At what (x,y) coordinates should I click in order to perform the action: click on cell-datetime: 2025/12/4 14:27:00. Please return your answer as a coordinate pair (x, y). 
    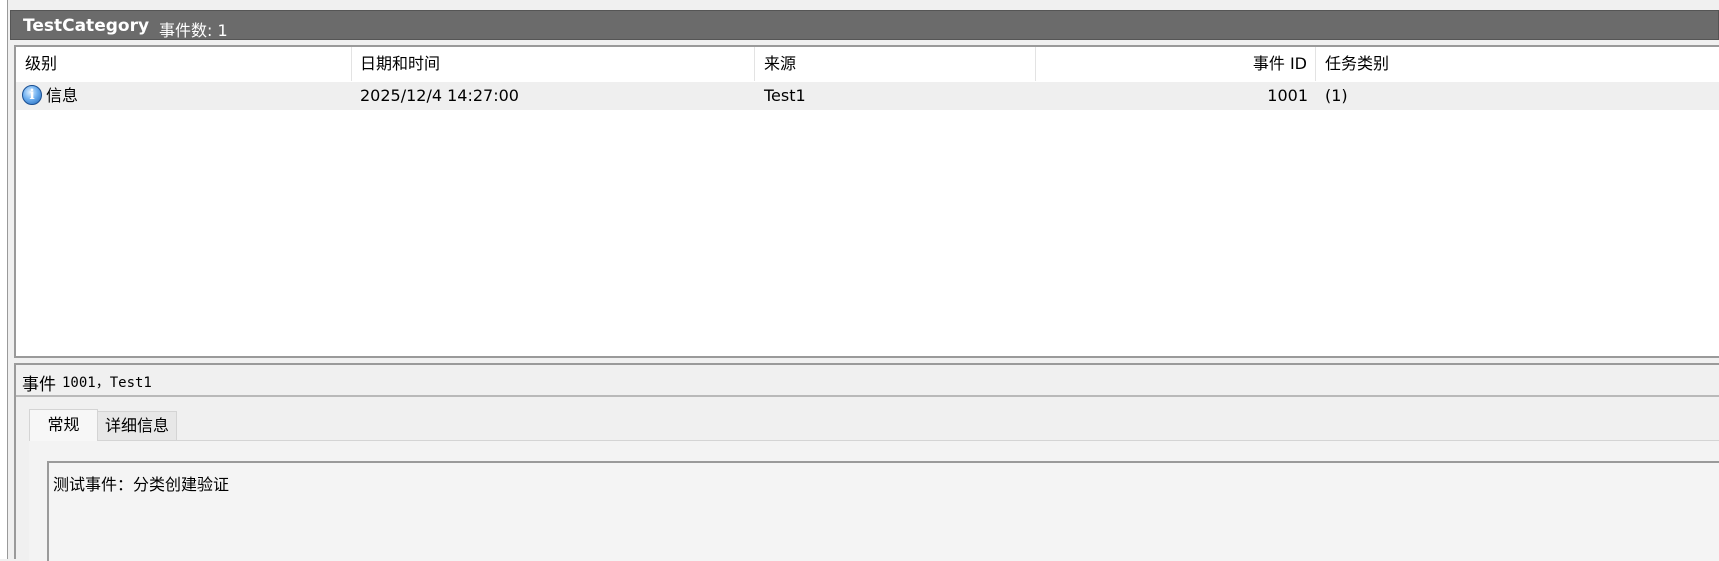
    Looking at the image, I should click on (439, 95).